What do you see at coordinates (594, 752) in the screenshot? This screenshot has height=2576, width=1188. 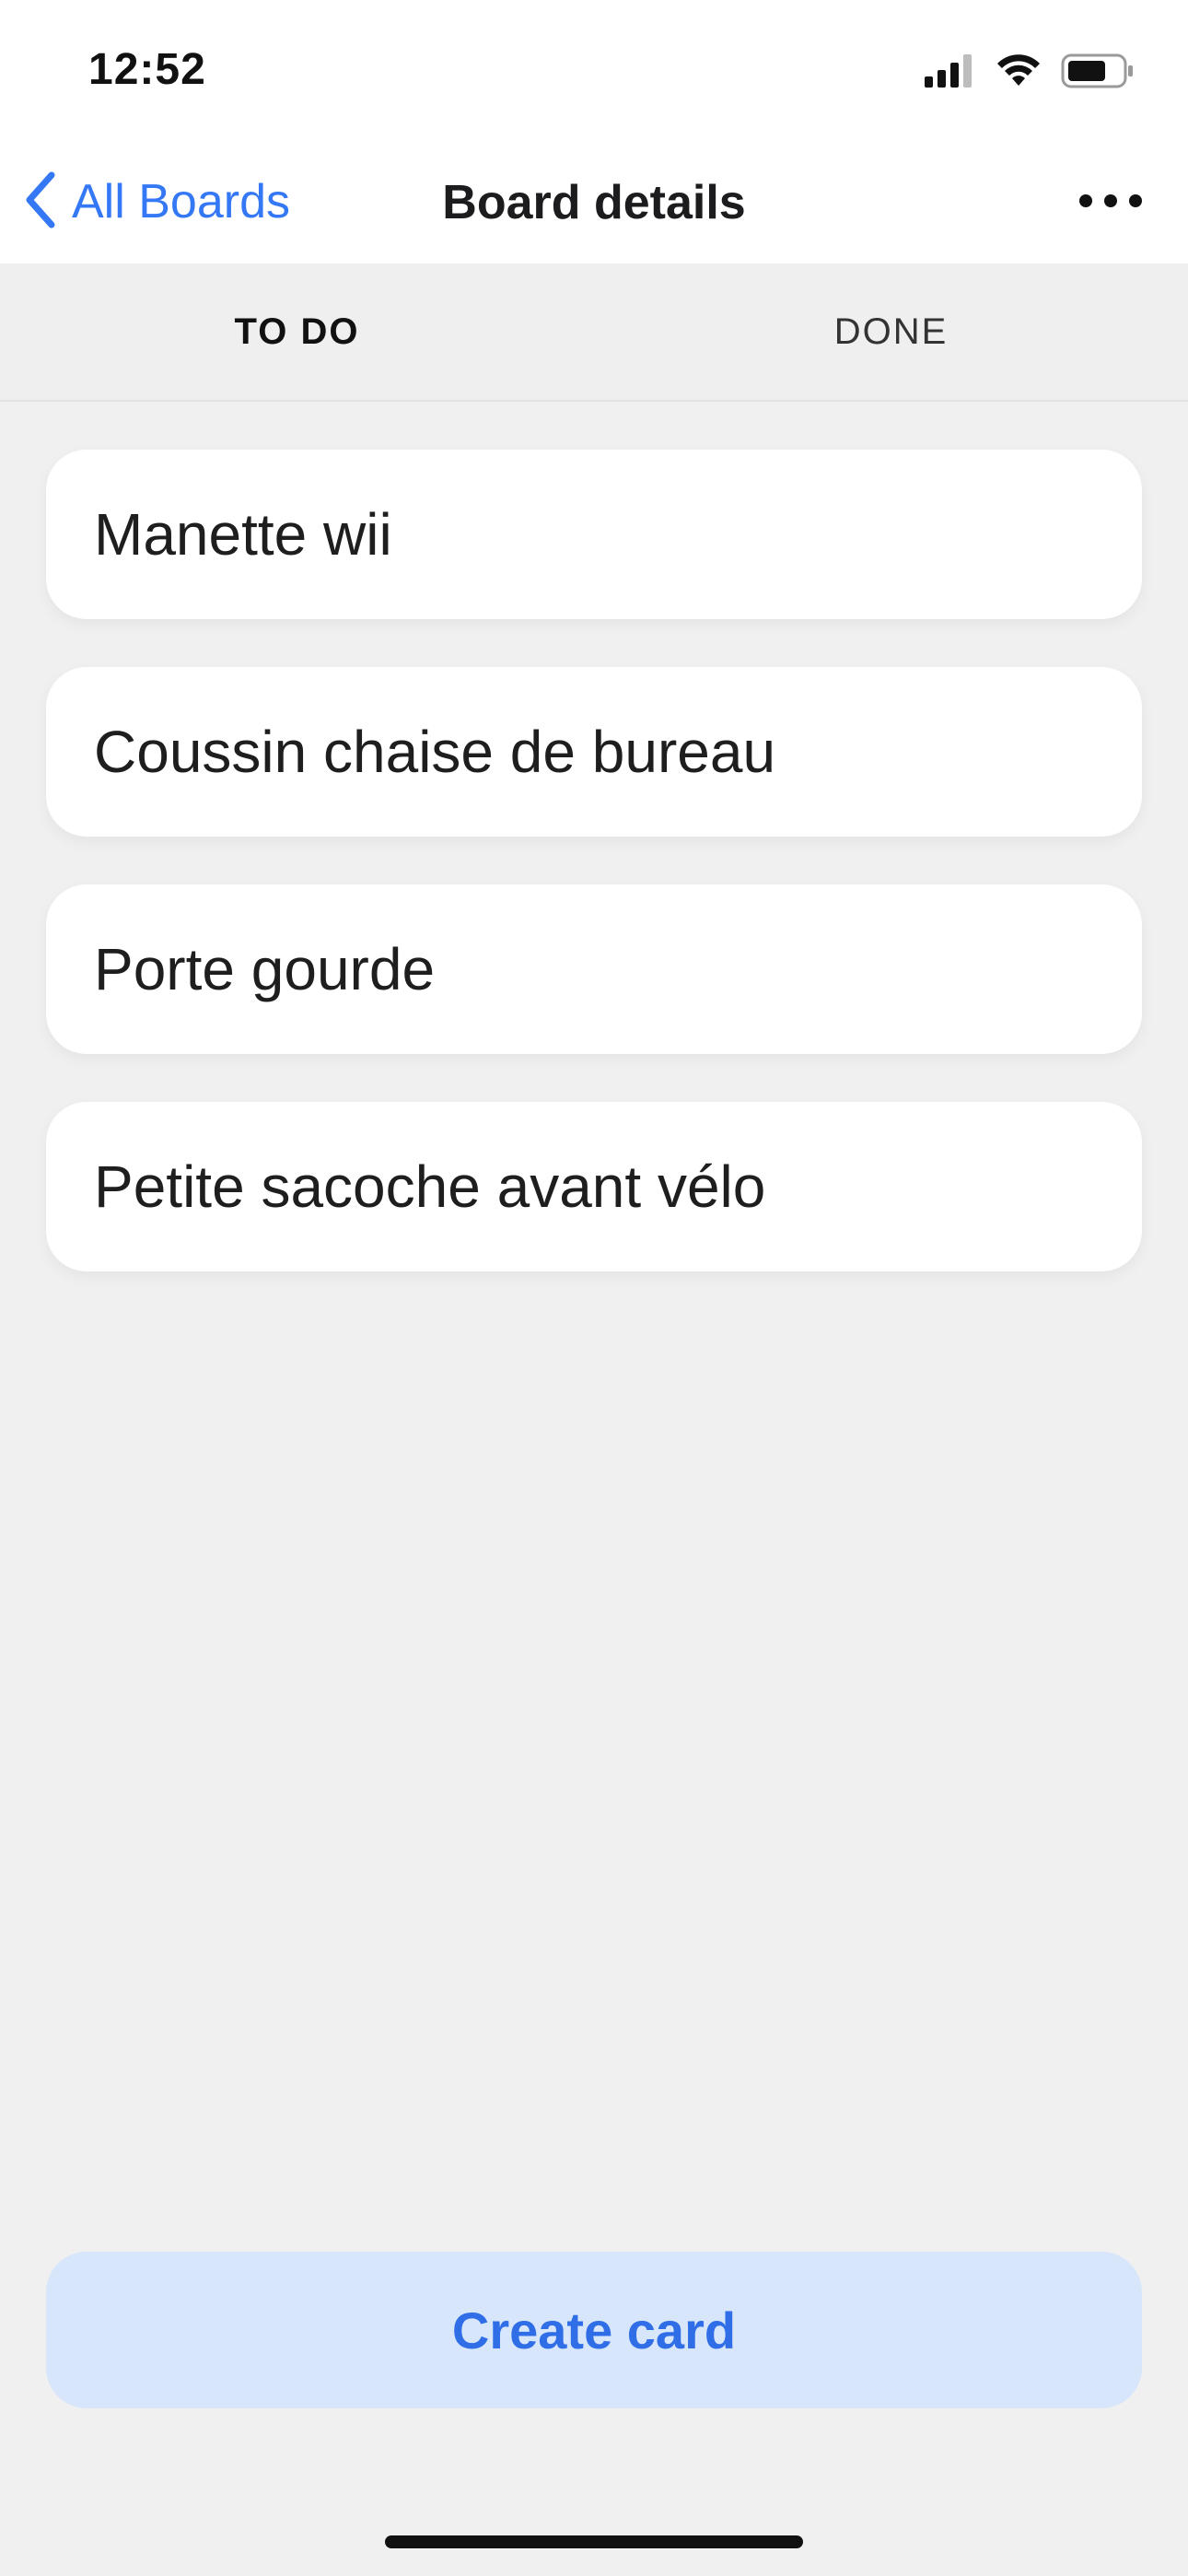 I see `card-item: Coussin chaise de bureau` at bounding box center [594, 752].